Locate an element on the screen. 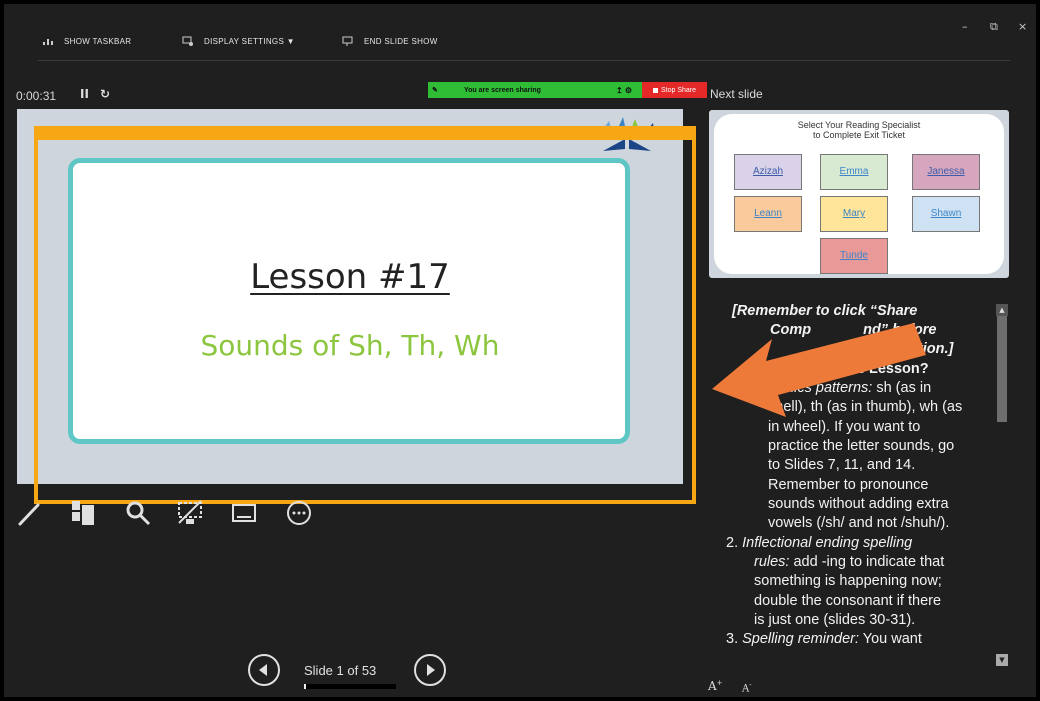  show-taskbar-button: SHOW TASKBAR is located at coordinates (86, 41).